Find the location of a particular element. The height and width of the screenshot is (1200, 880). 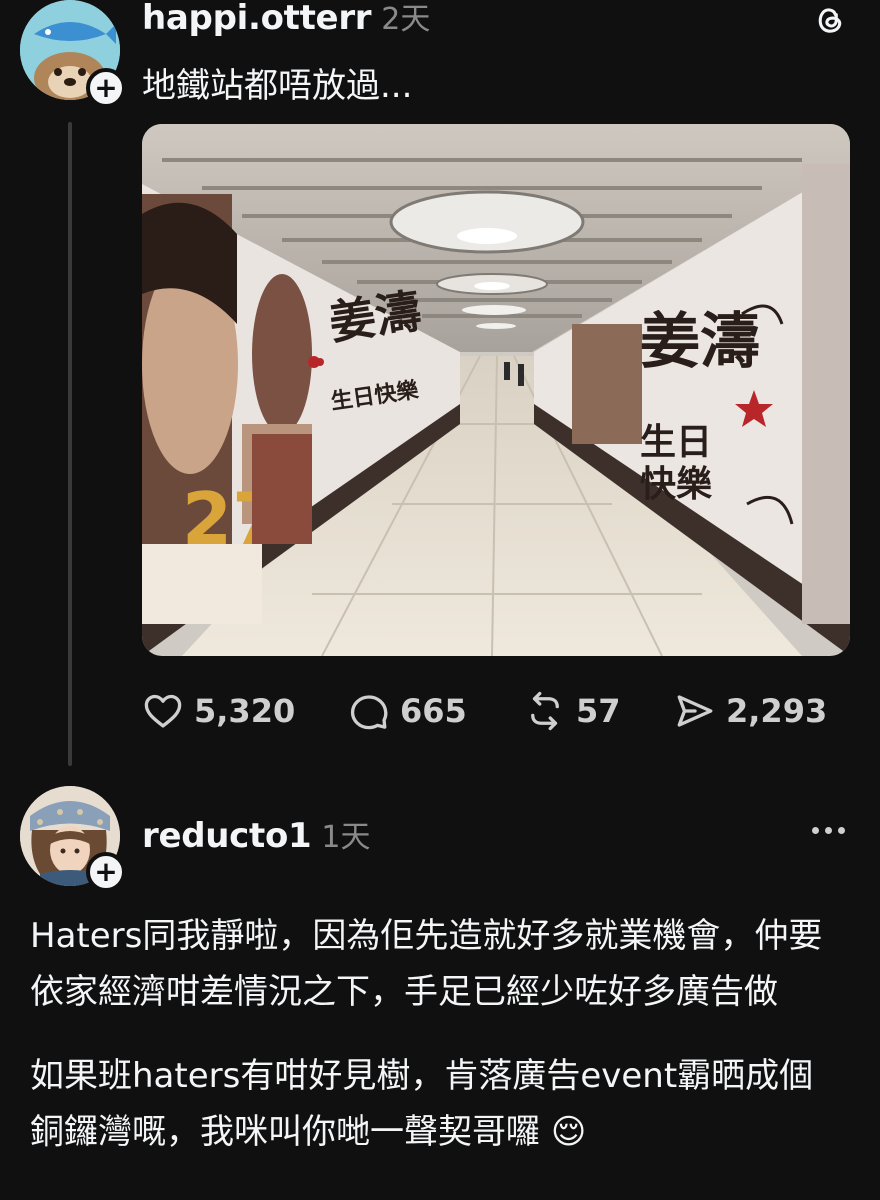

send-icon is located at coordinates (695, 711).